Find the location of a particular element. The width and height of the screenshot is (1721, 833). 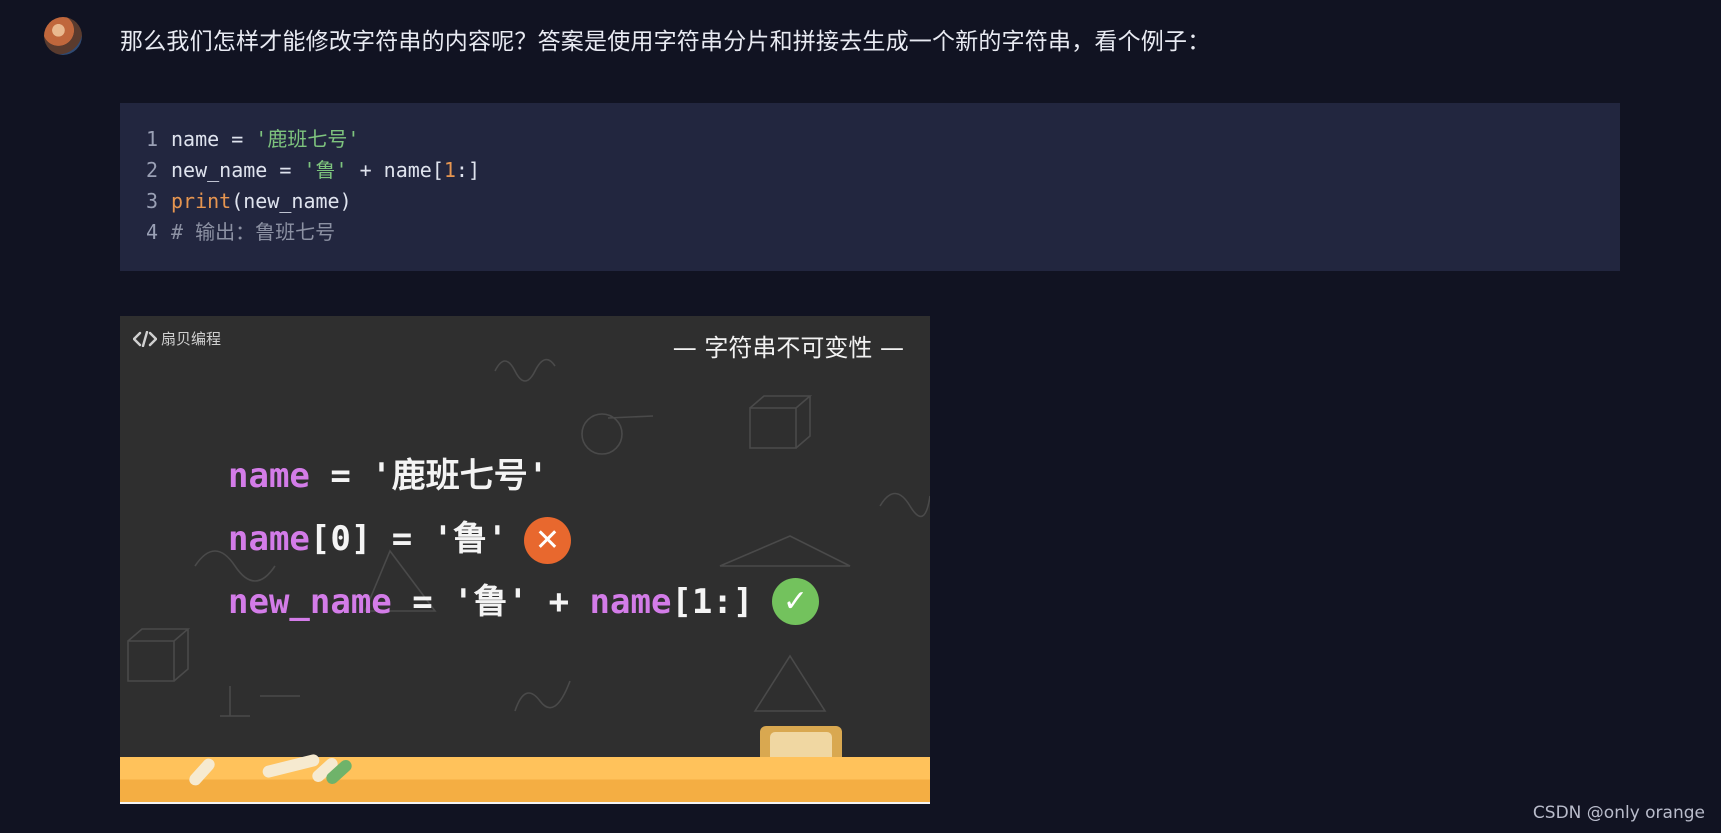

line-number: 2 is located at coordinates (152, 170).